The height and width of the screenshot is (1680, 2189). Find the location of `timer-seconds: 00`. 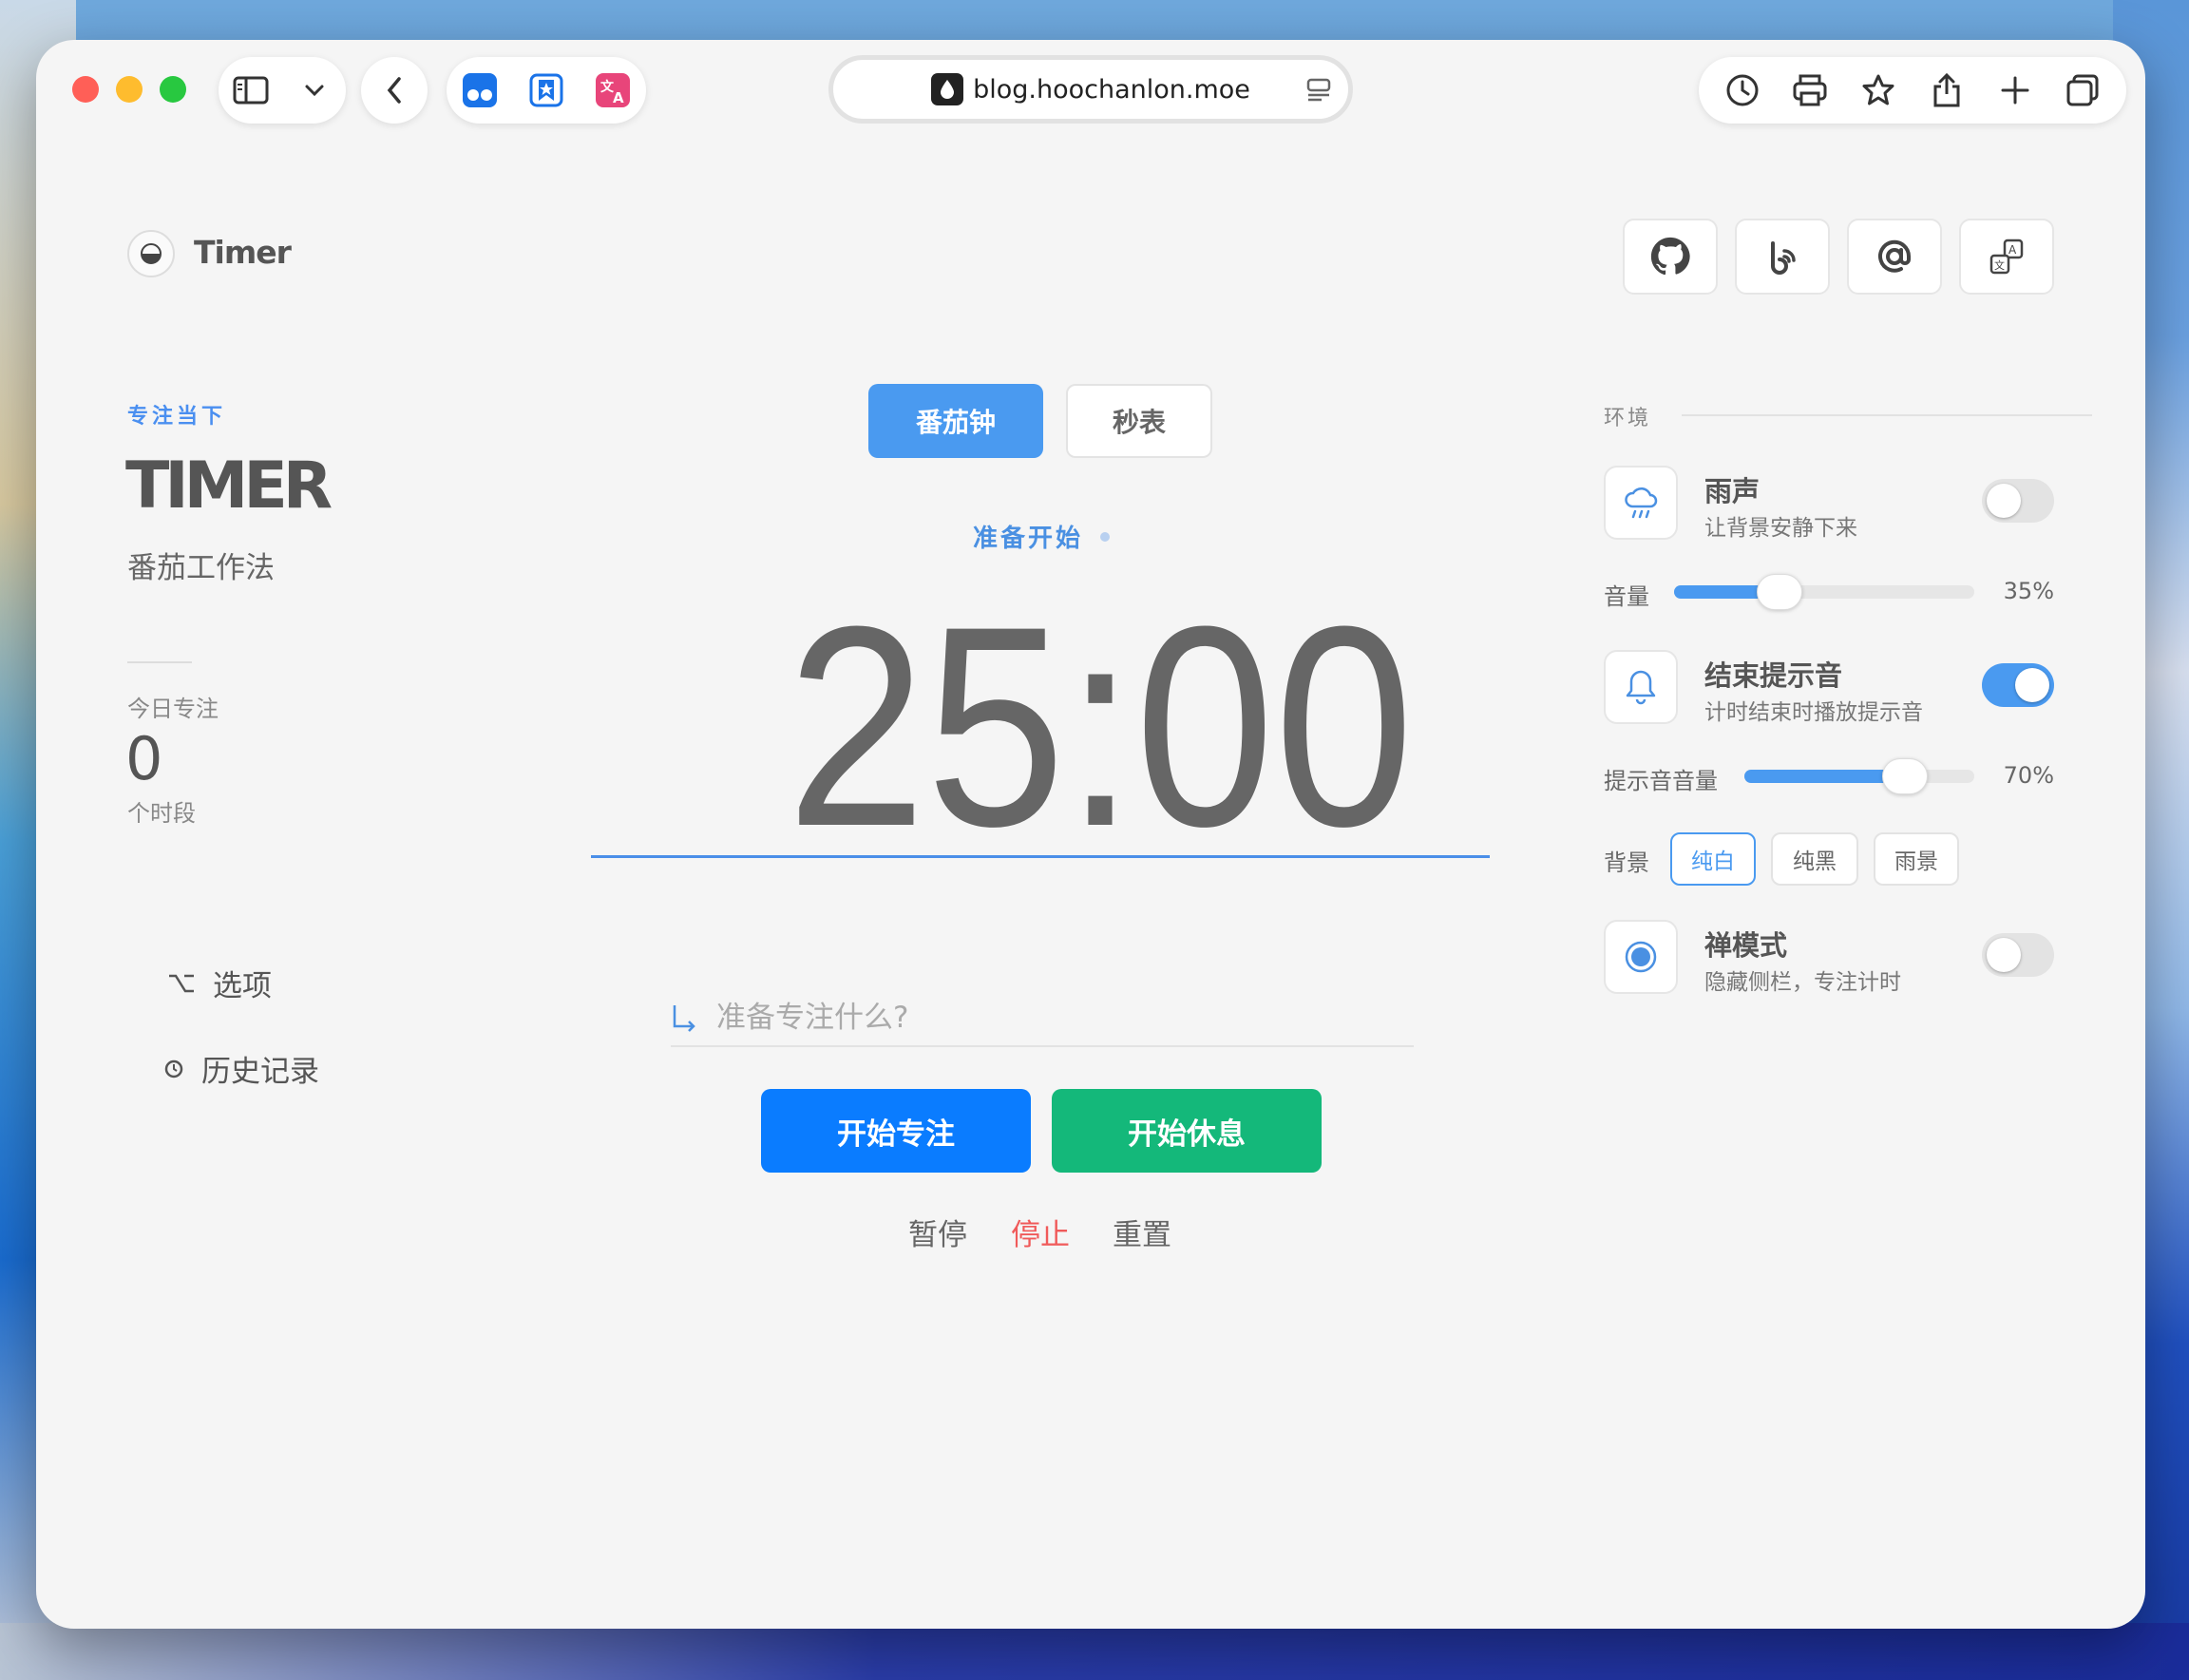

timer-seconds: 00 is located at coordinates (1275, 729).